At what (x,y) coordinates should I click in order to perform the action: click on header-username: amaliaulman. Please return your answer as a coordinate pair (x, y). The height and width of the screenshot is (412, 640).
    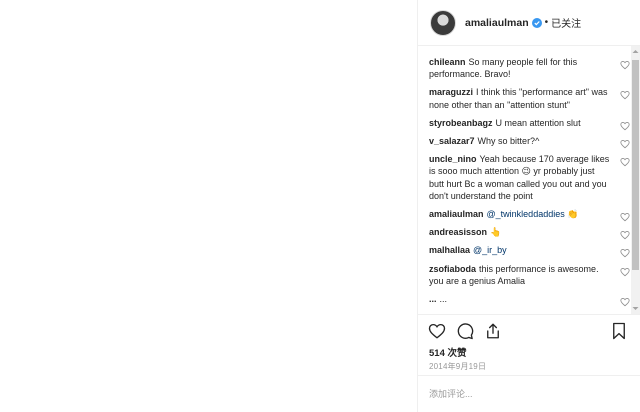
    Looking at the image, I should click on (497, 23).